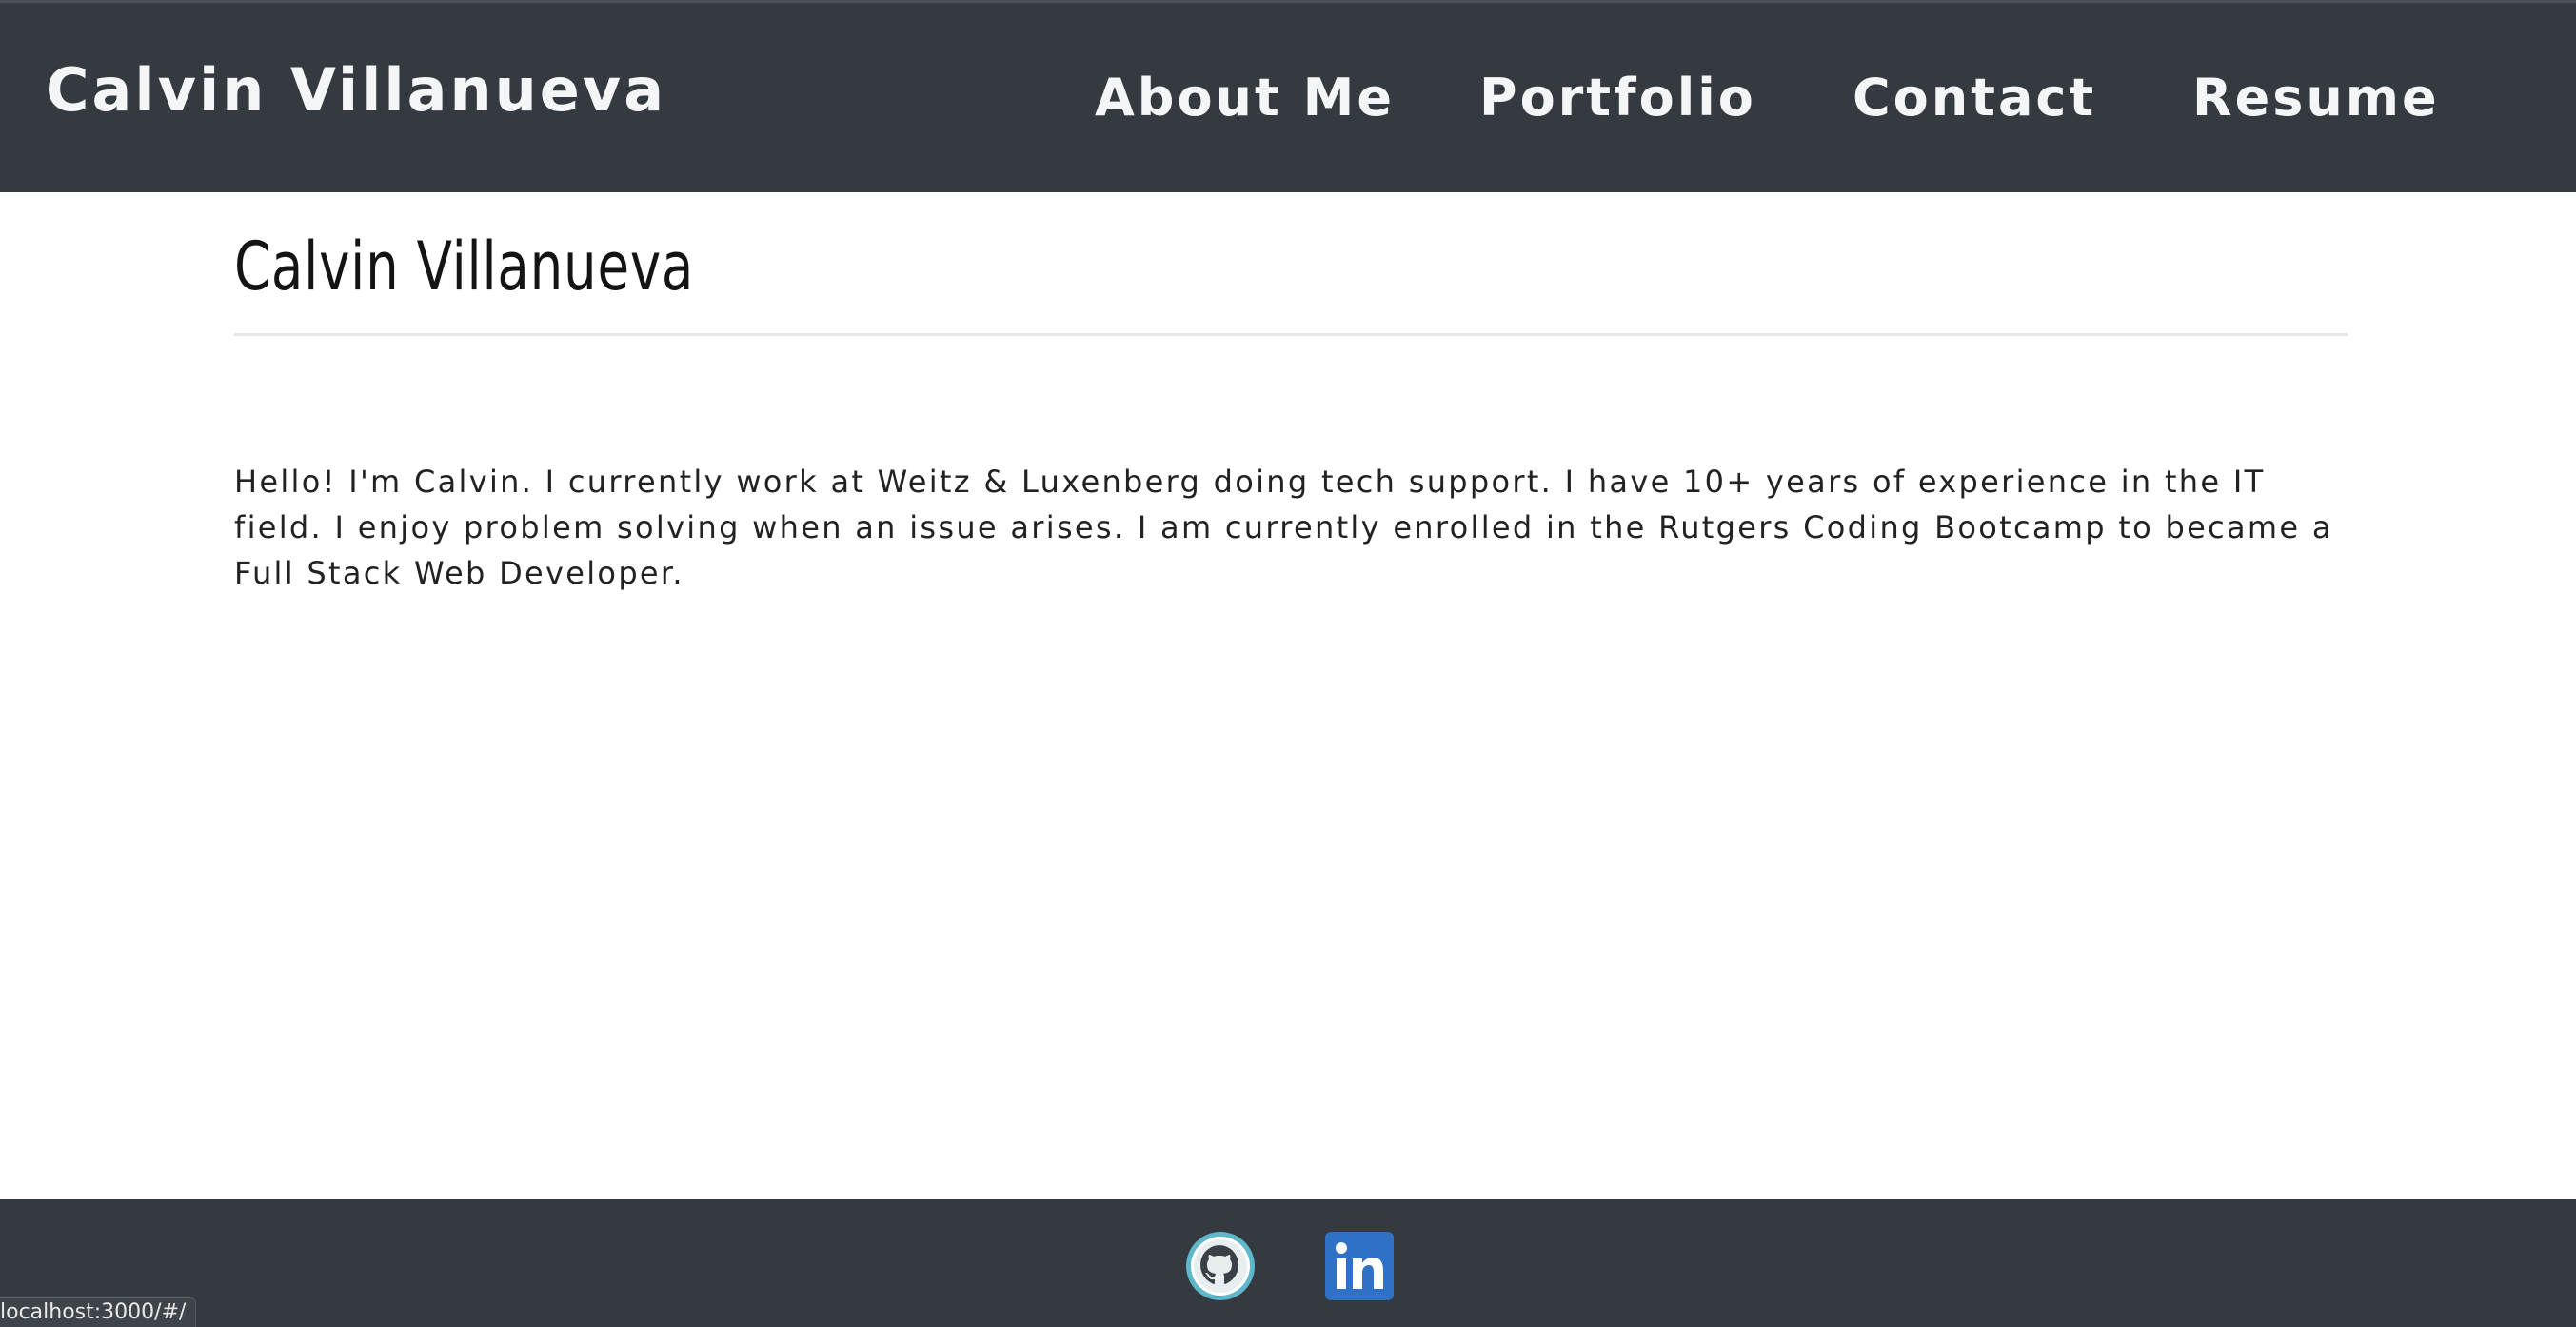  Describe the element at coordinates (1288, 1263) in the screenshot. I see `site-footer` at that location.